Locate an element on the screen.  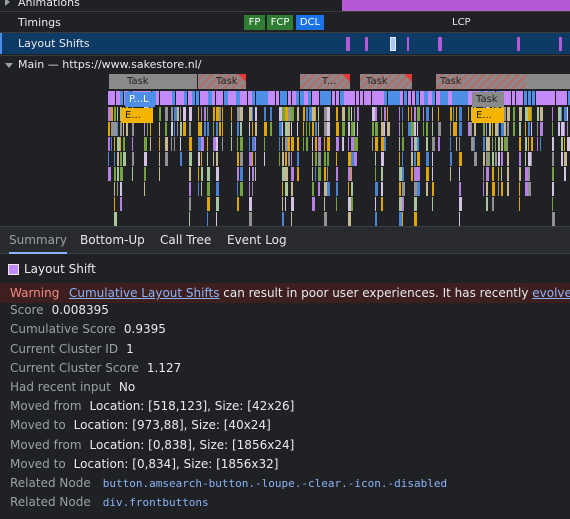
fcp-marker: FCP is located at coordinates (280, 22).